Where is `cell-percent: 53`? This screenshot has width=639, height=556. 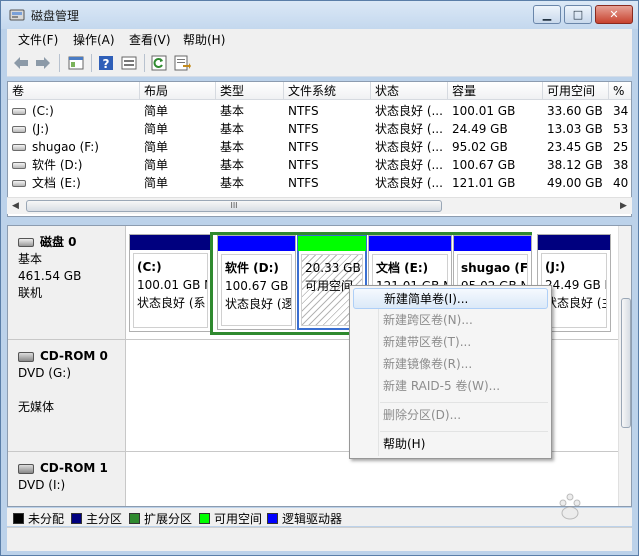
cell-percent: 53 is located at coordinates (621, 129).